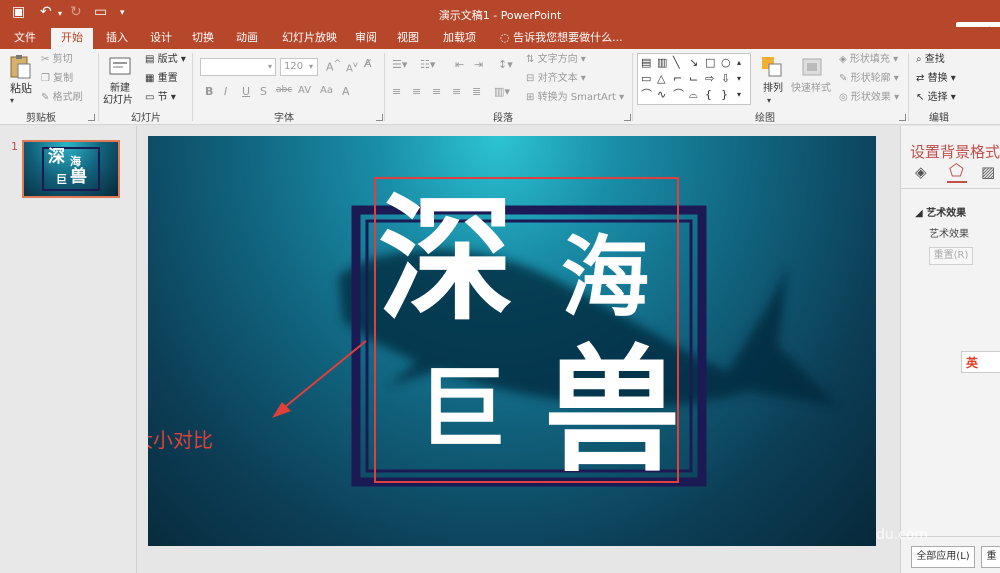 The height and width of the screenshot is (573, 1000). What do you see at coordinates (459, 38) in the screenshot?
I see `tab-addins: 加载项` at bounding box center [459, 38].